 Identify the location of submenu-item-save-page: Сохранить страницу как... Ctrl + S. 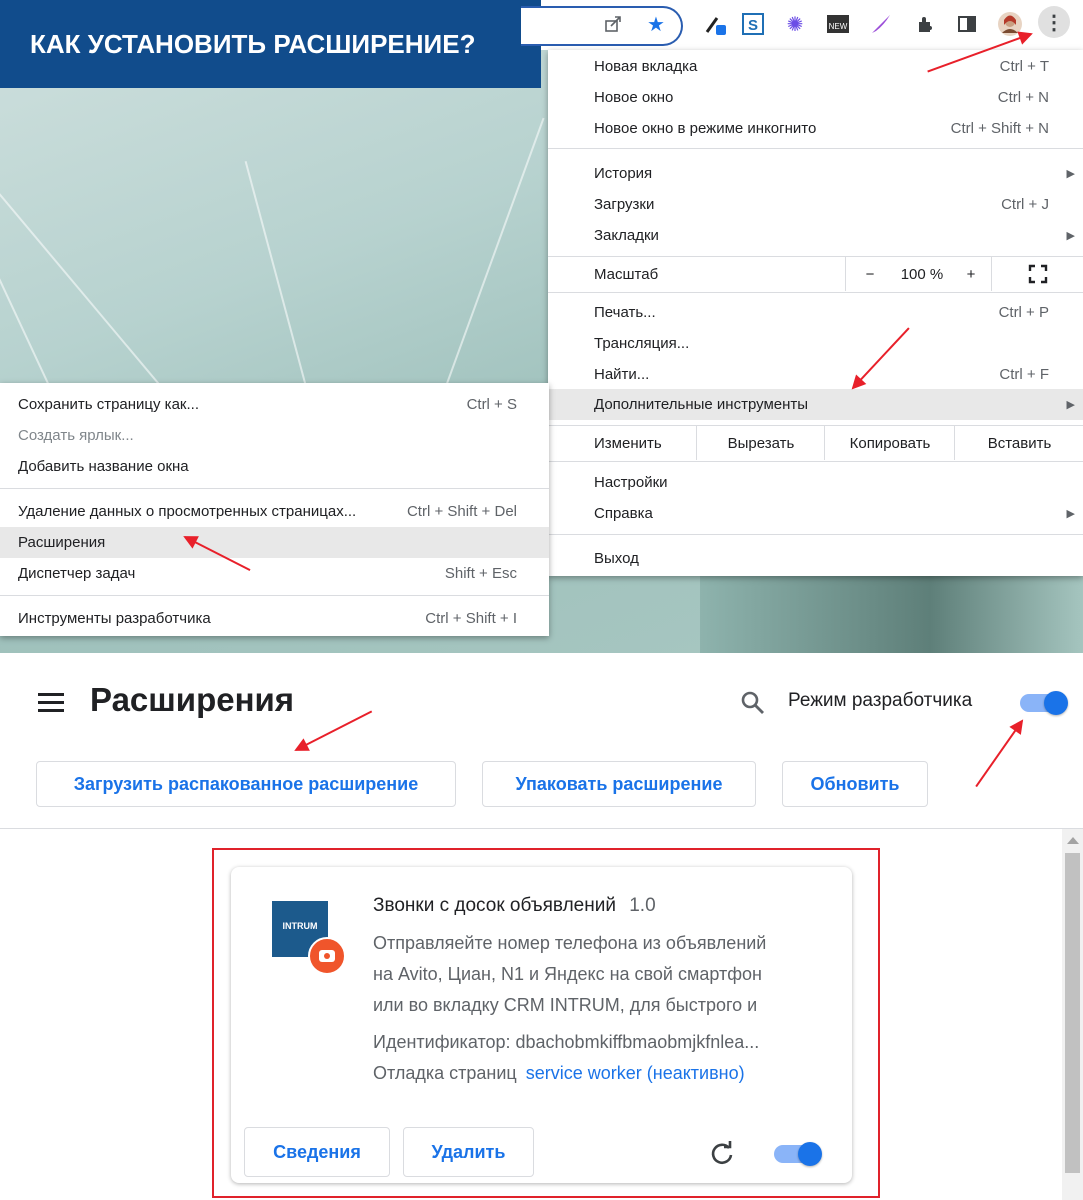
(274, 404).